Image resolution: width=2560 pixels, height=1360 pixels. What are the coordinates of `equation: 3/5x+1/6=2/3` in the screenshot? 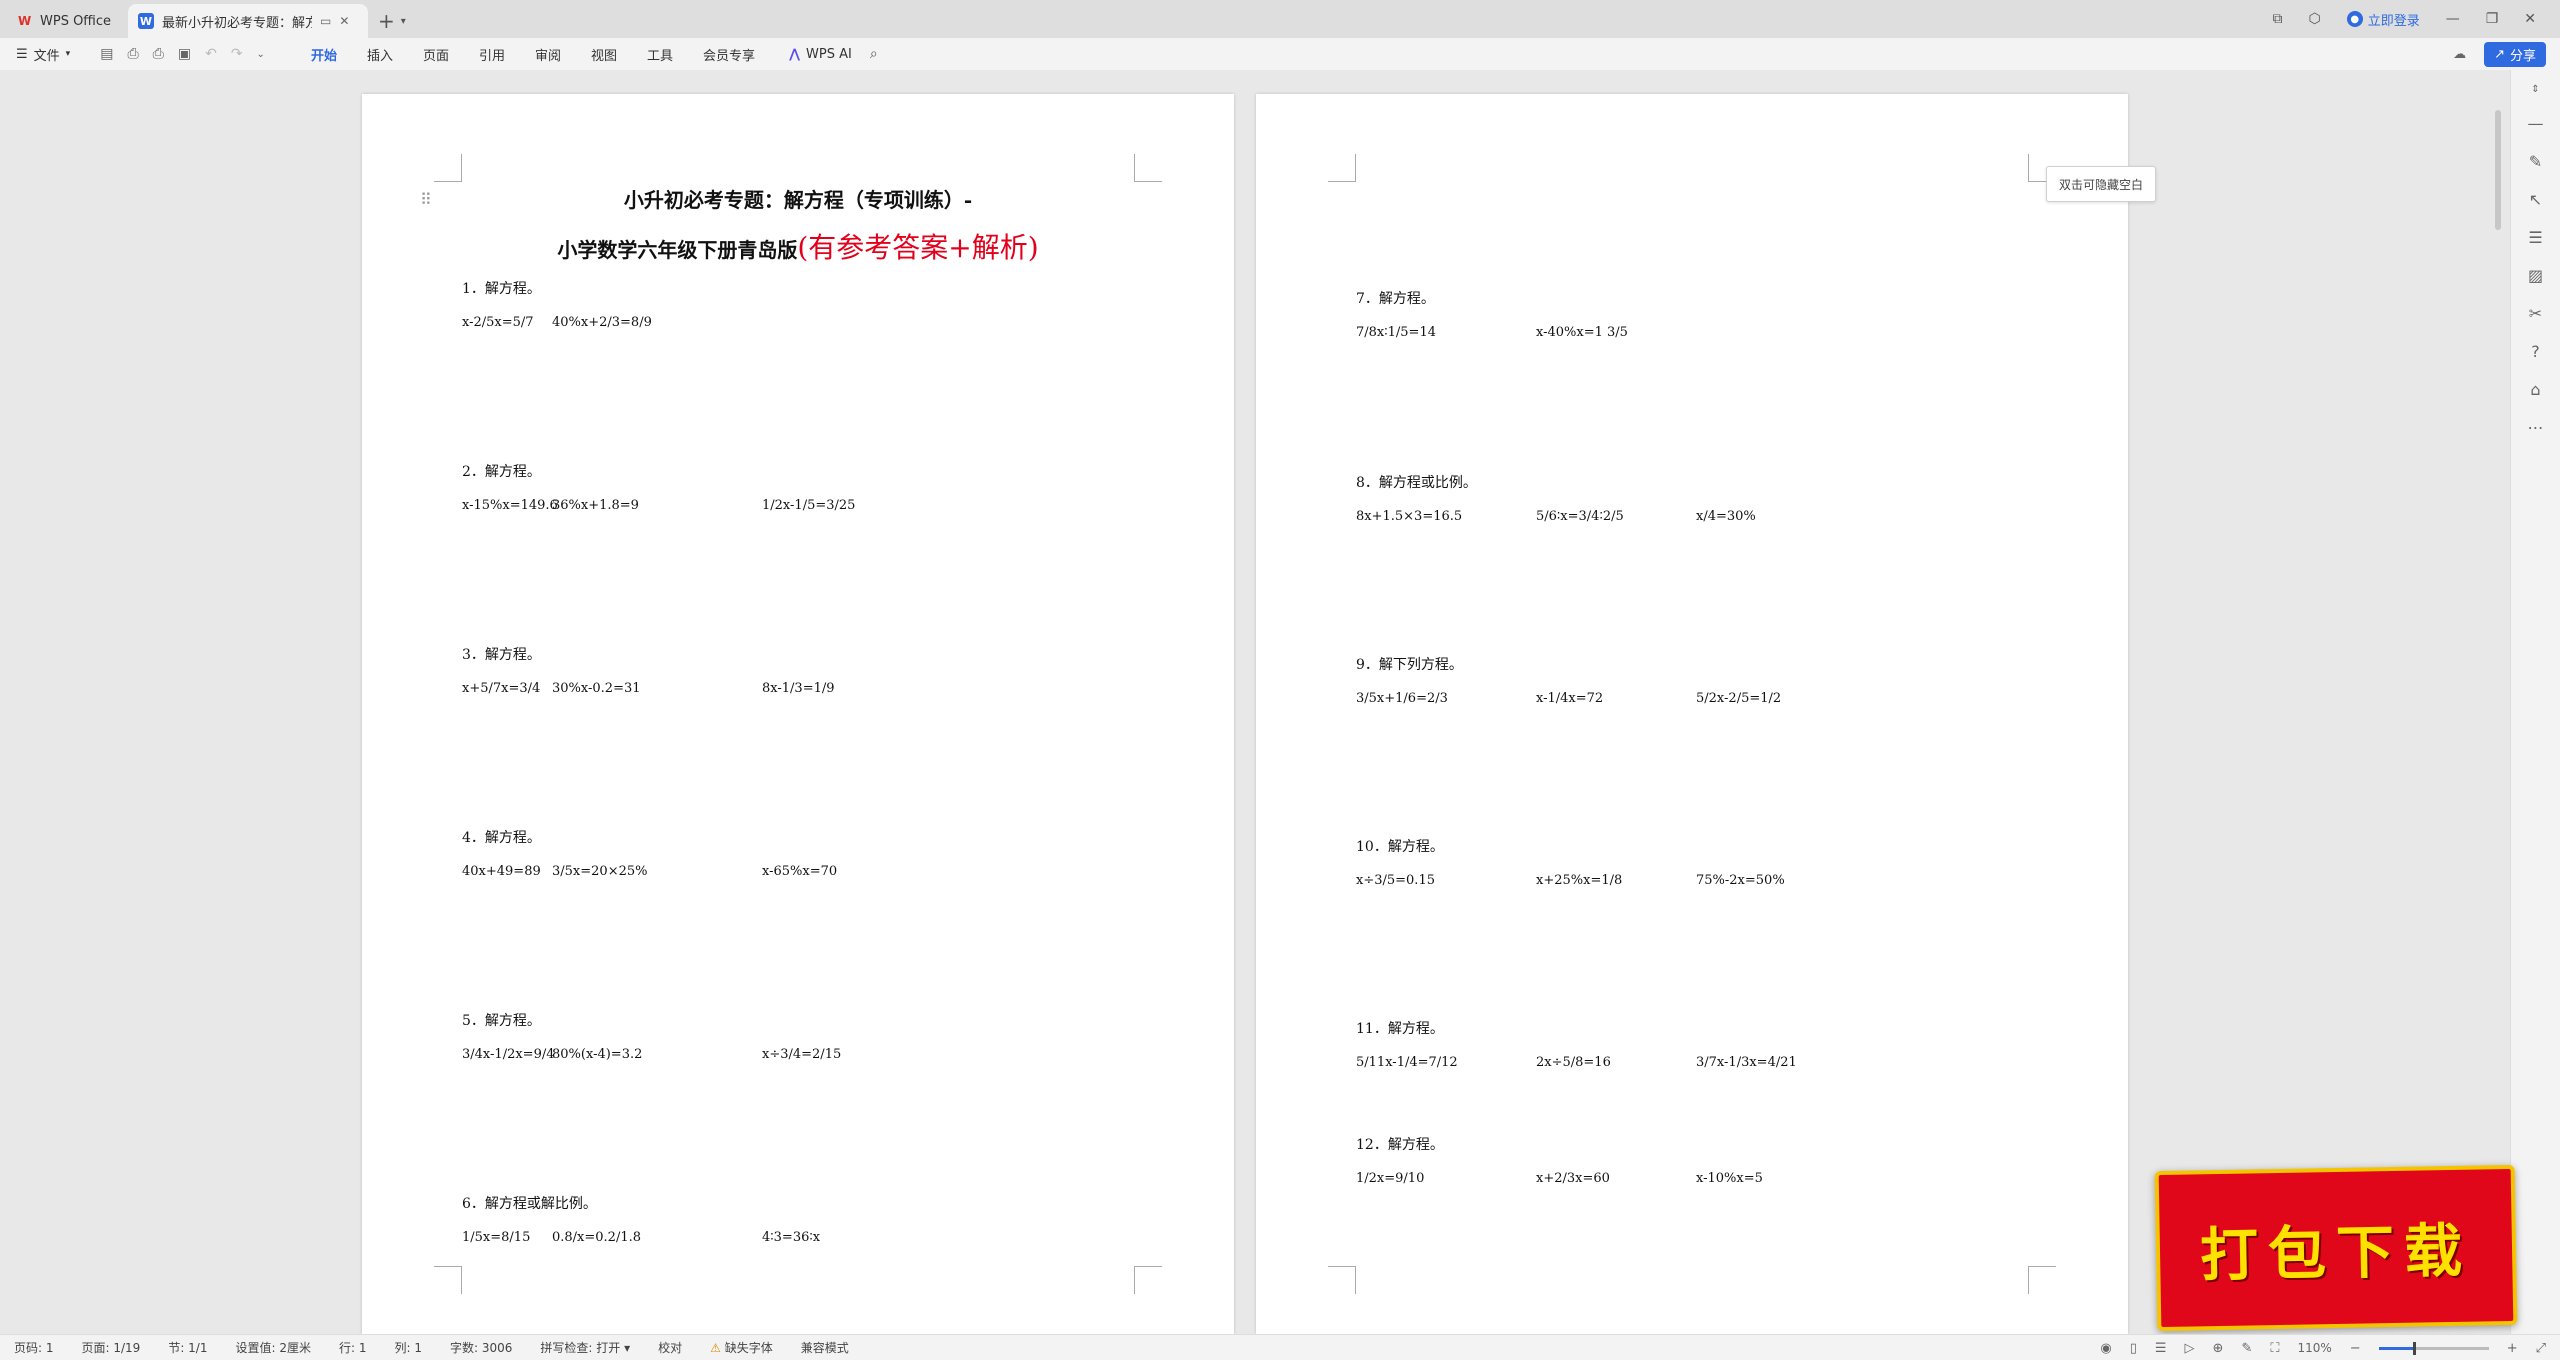 It's located at (1402, 698).